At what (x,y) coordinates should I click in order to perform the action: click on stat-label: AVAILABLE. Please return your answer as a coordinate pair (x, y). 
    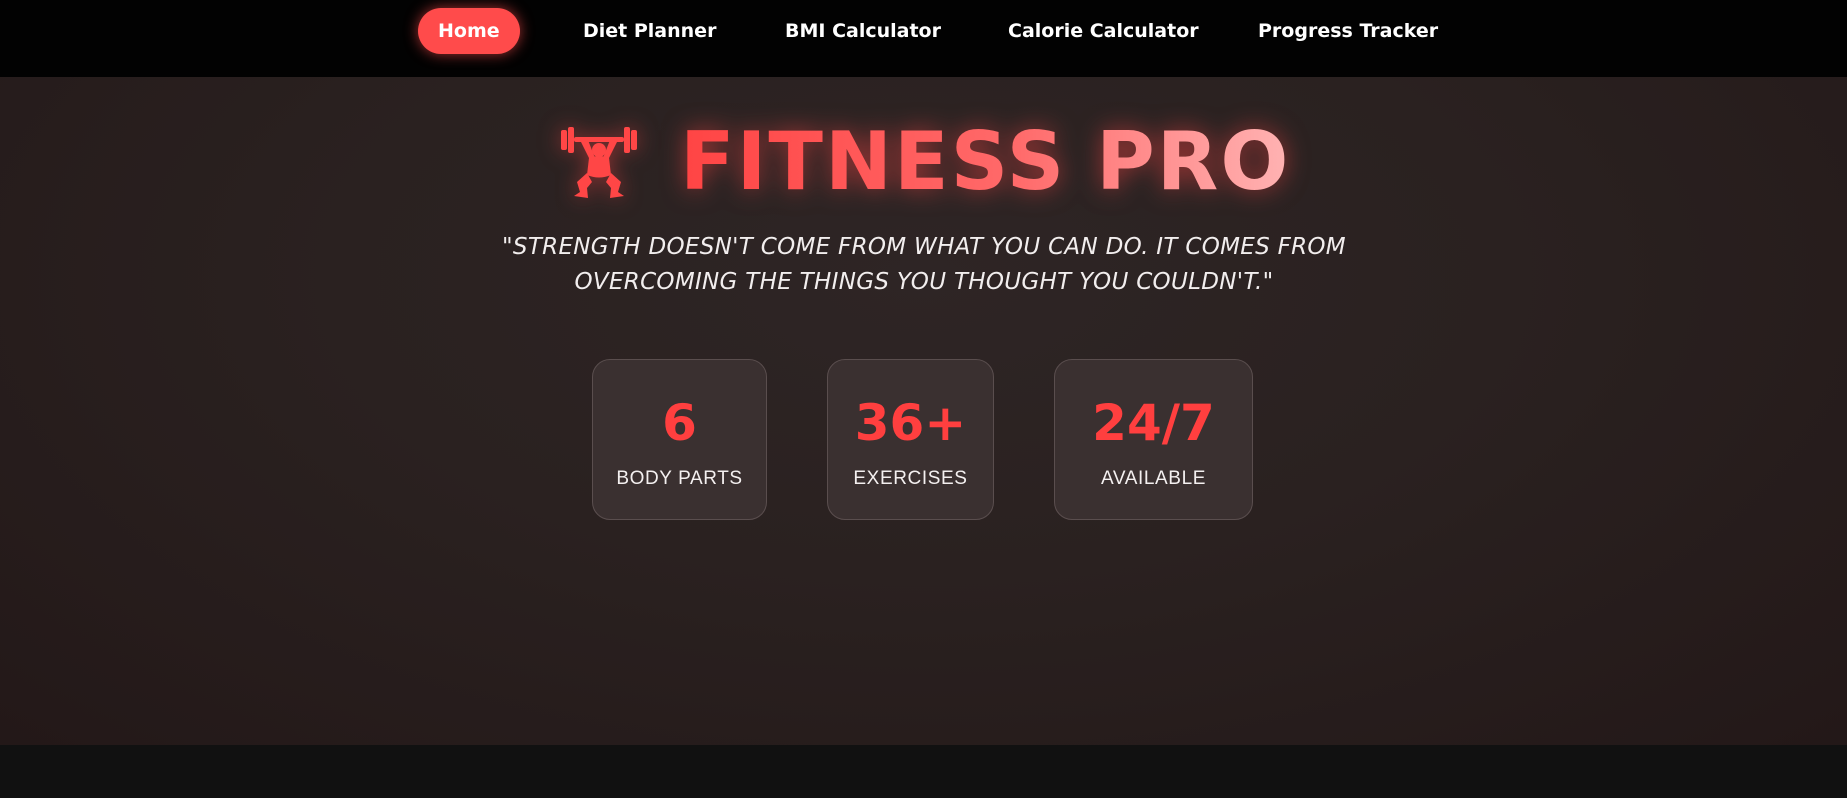
    Looking at the image, I should click on (1153, 478).